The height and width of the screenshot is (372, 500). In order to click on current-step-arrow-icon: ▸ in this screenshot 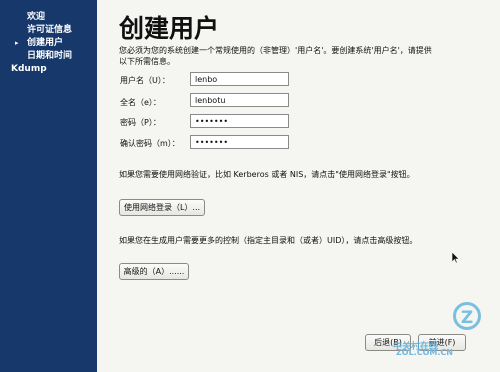, I will do `click(17, 43)`.